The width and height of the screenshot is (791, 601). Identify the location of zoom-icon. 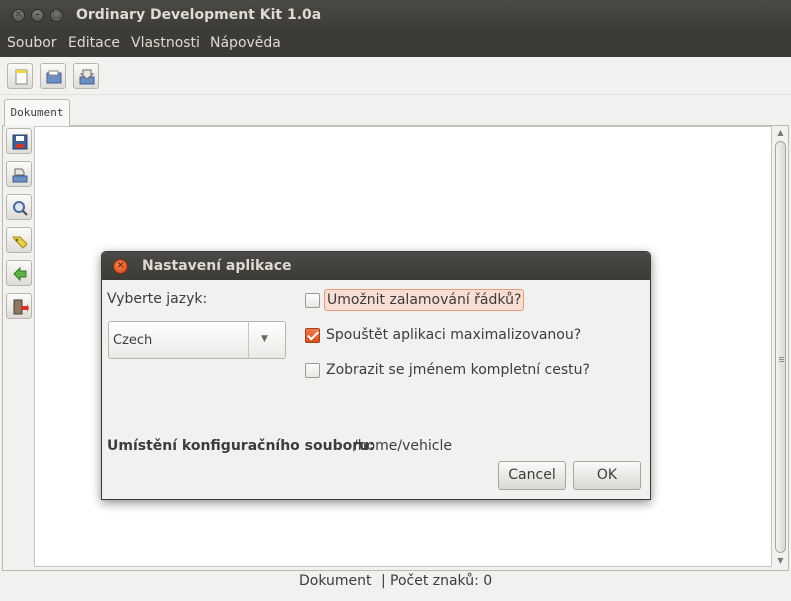
(20, 208).